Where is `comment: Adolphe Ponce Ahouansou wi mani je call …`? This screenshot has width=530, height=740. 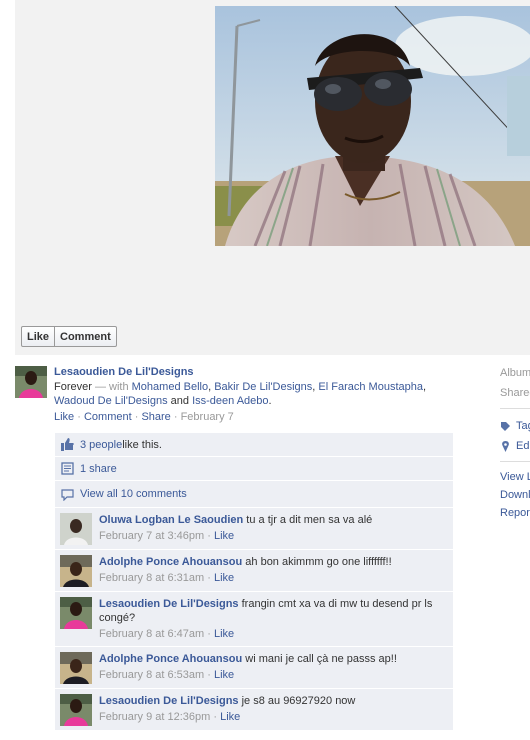
comment: Adolphe Ponce Ahouansou wi mani je call … is located at coordinates (254, 668).